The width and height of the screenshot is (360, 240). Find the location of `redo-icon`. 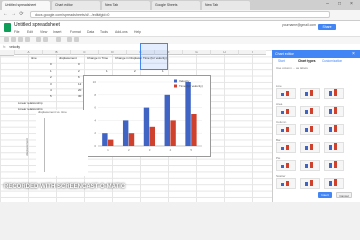

redo-icon is located at coordinates (20, 39).